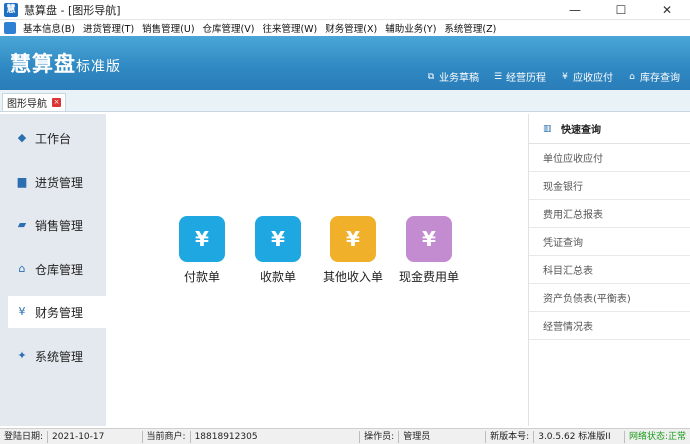  Describe the element at coordinates (609, 326) in the screenshot. I see `quick-item-operating-report: 经营情况表` at that location.